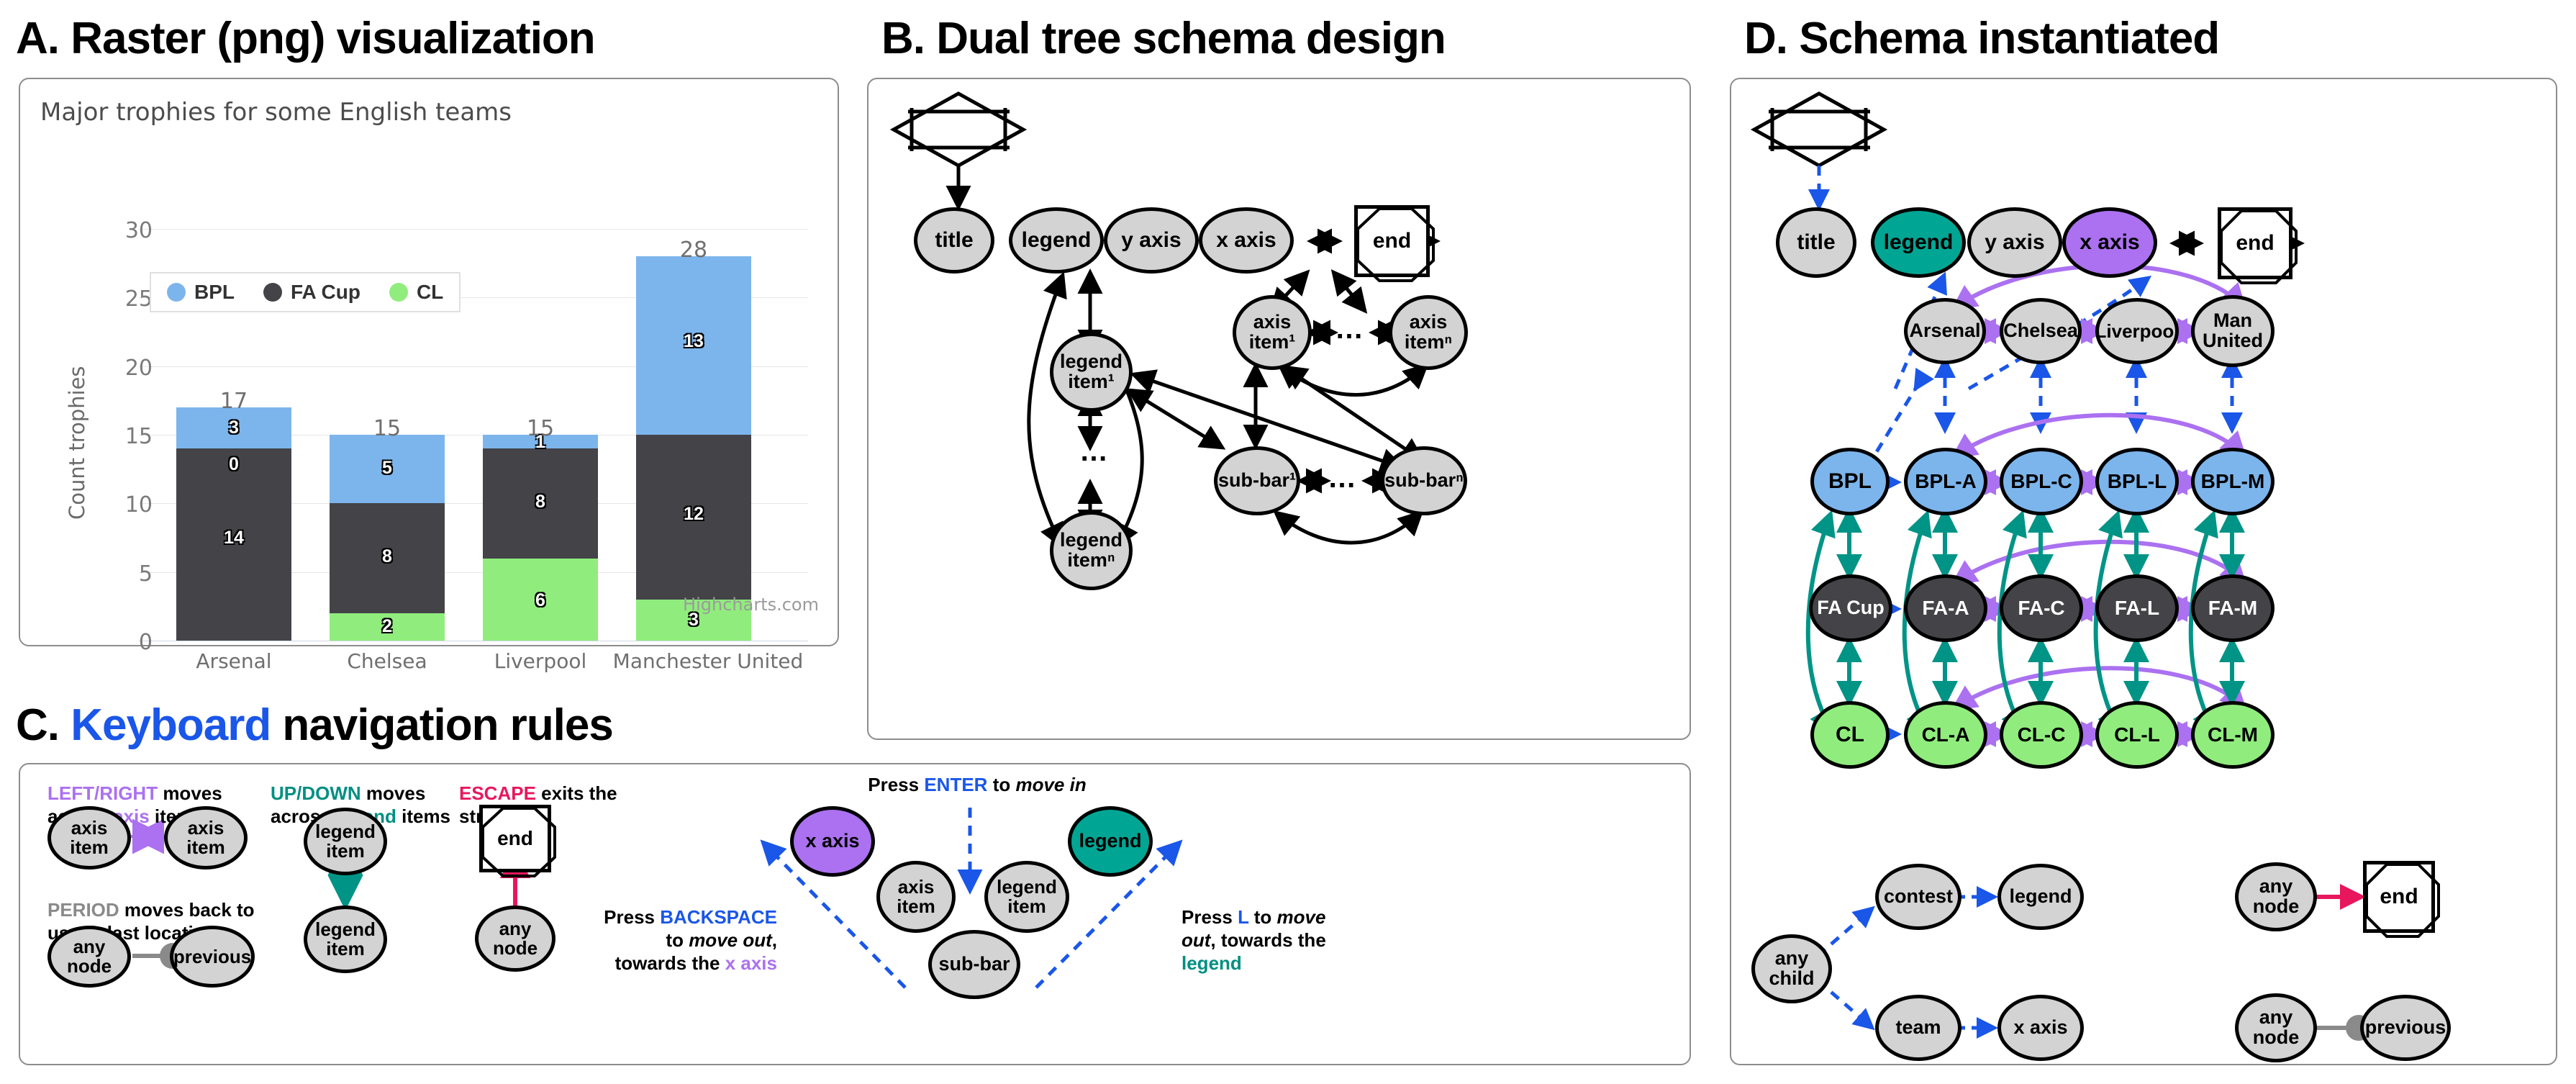 The height and width of the screenshot is (1084, 2576). Describe the element at coordinates (497, 793) in the screenshot. I see `rule-key: ESCAPE` at that location.